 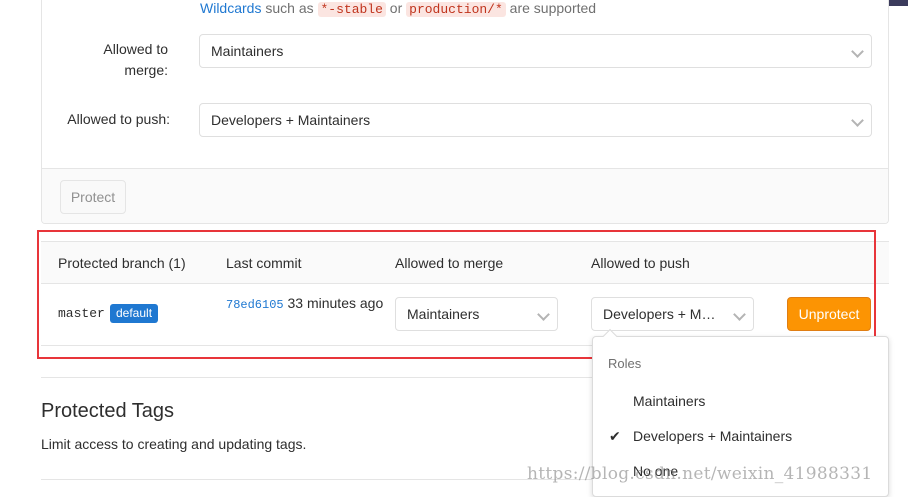 What do you see at coordinates (829, 314) in the screenshot?
I see `unprotect-button: Unprotect` at bounding box center [829, 314].